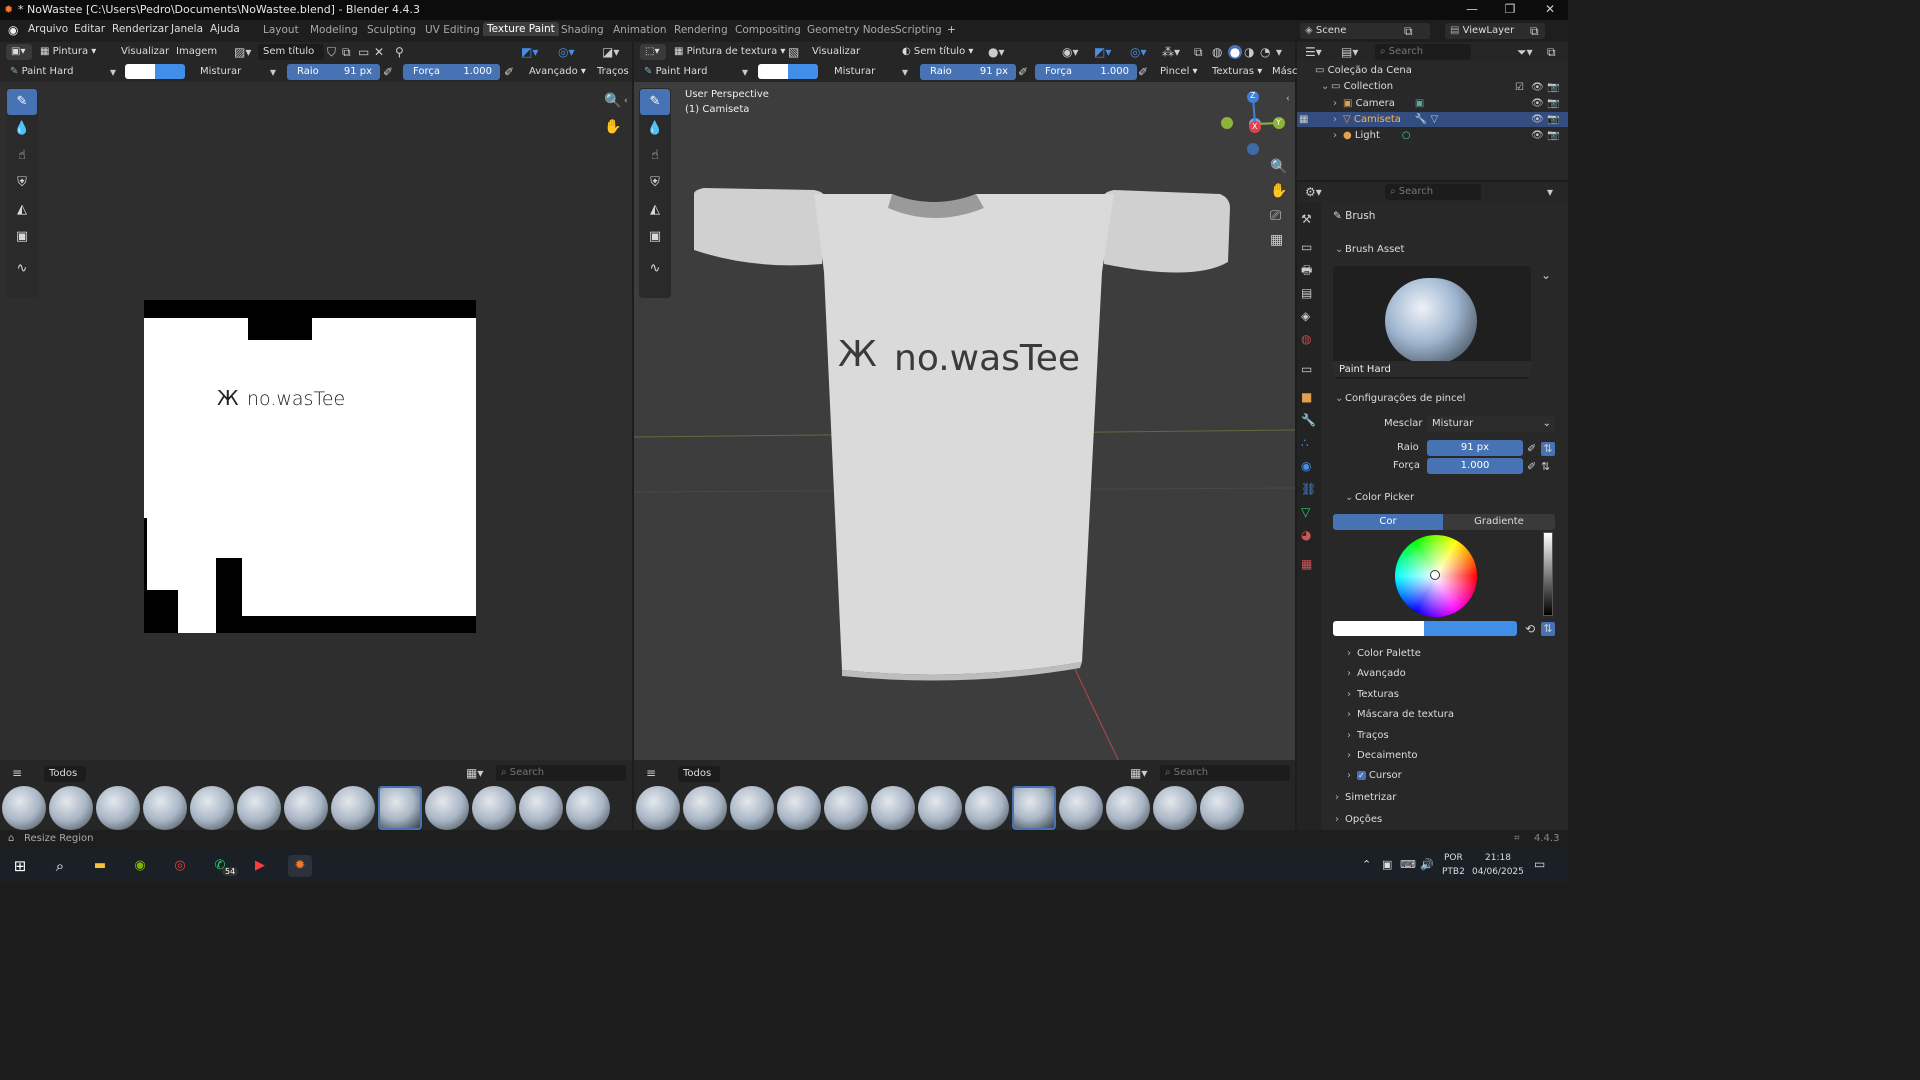 This screenshot has width=1920, height=1080. What do you see at coordinates (1408, 31) in the screenshot?
I see `new-scene-icon: ⧉` at bounding box center [1408, 31].